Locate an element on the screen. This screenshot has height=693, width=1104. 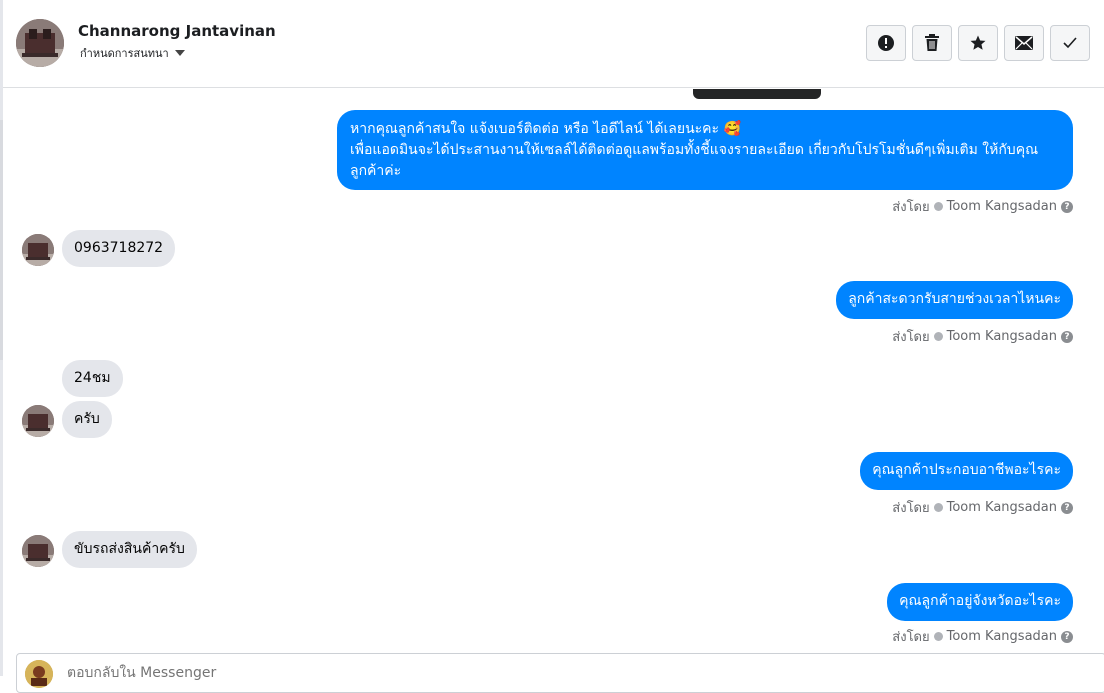
outgoing-message: คุณลูกค้าอยู่จังหวัดอะไรคะ is located at coordinates (980, 602).